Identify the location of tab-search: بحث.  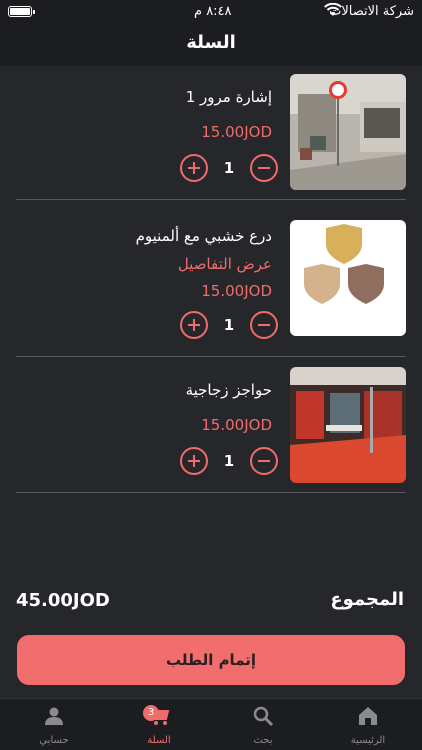
(263, 724).